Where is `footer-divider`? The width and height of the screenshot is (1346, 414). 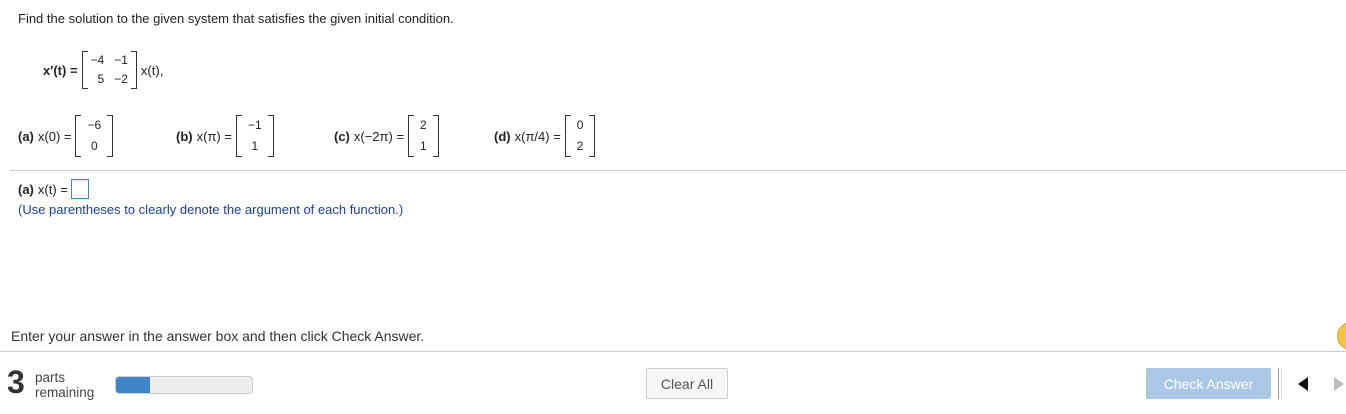
footer-divider is located at coordinates (673, 351).